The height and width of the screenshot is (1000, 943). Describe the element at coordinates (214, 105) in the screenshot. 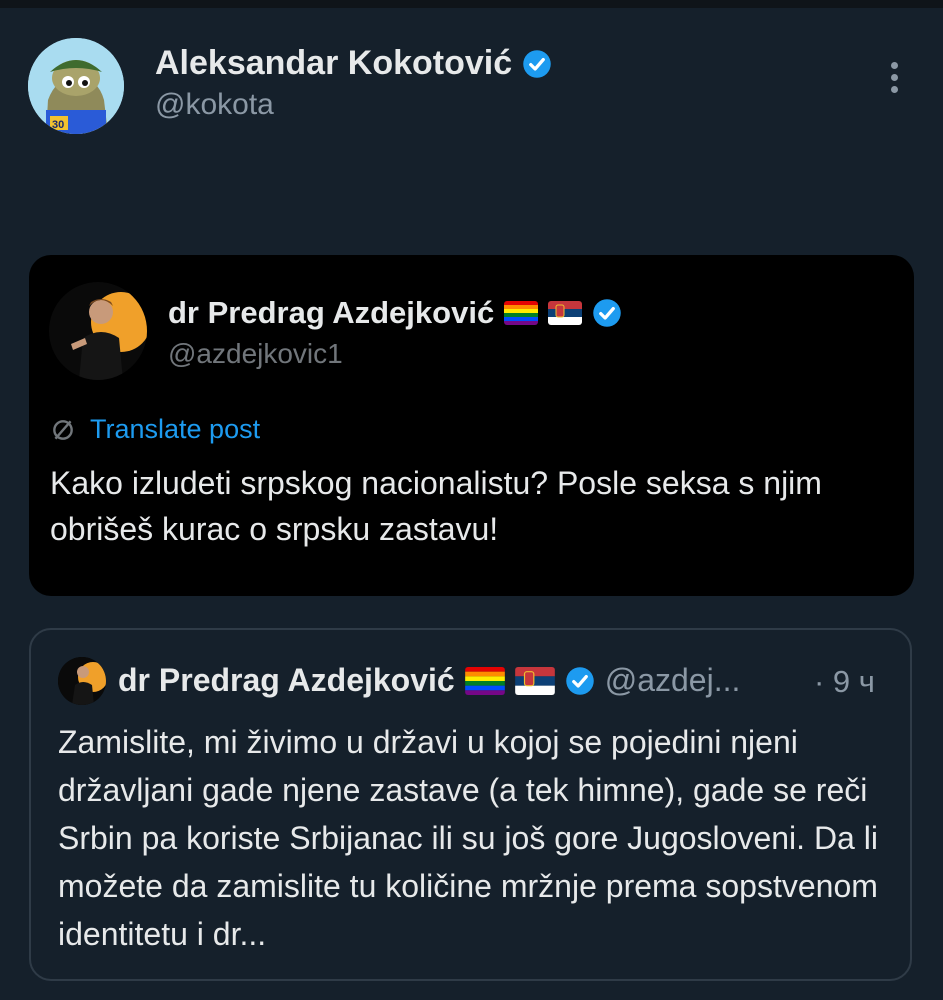

I see `author-handle: @kokota` at that location.